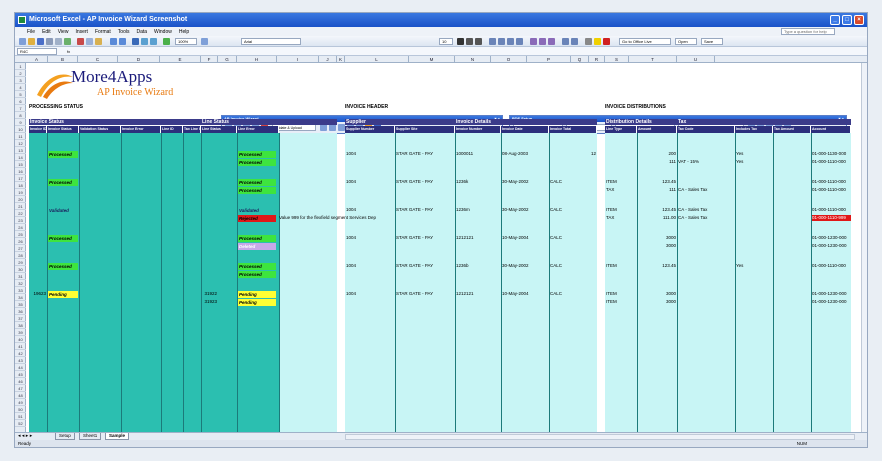 The width and height of the screenshot is (882, 461). Describe the element at coordinates (20, 381) in the screenshot. I see `row-header-46: 46` at that location.